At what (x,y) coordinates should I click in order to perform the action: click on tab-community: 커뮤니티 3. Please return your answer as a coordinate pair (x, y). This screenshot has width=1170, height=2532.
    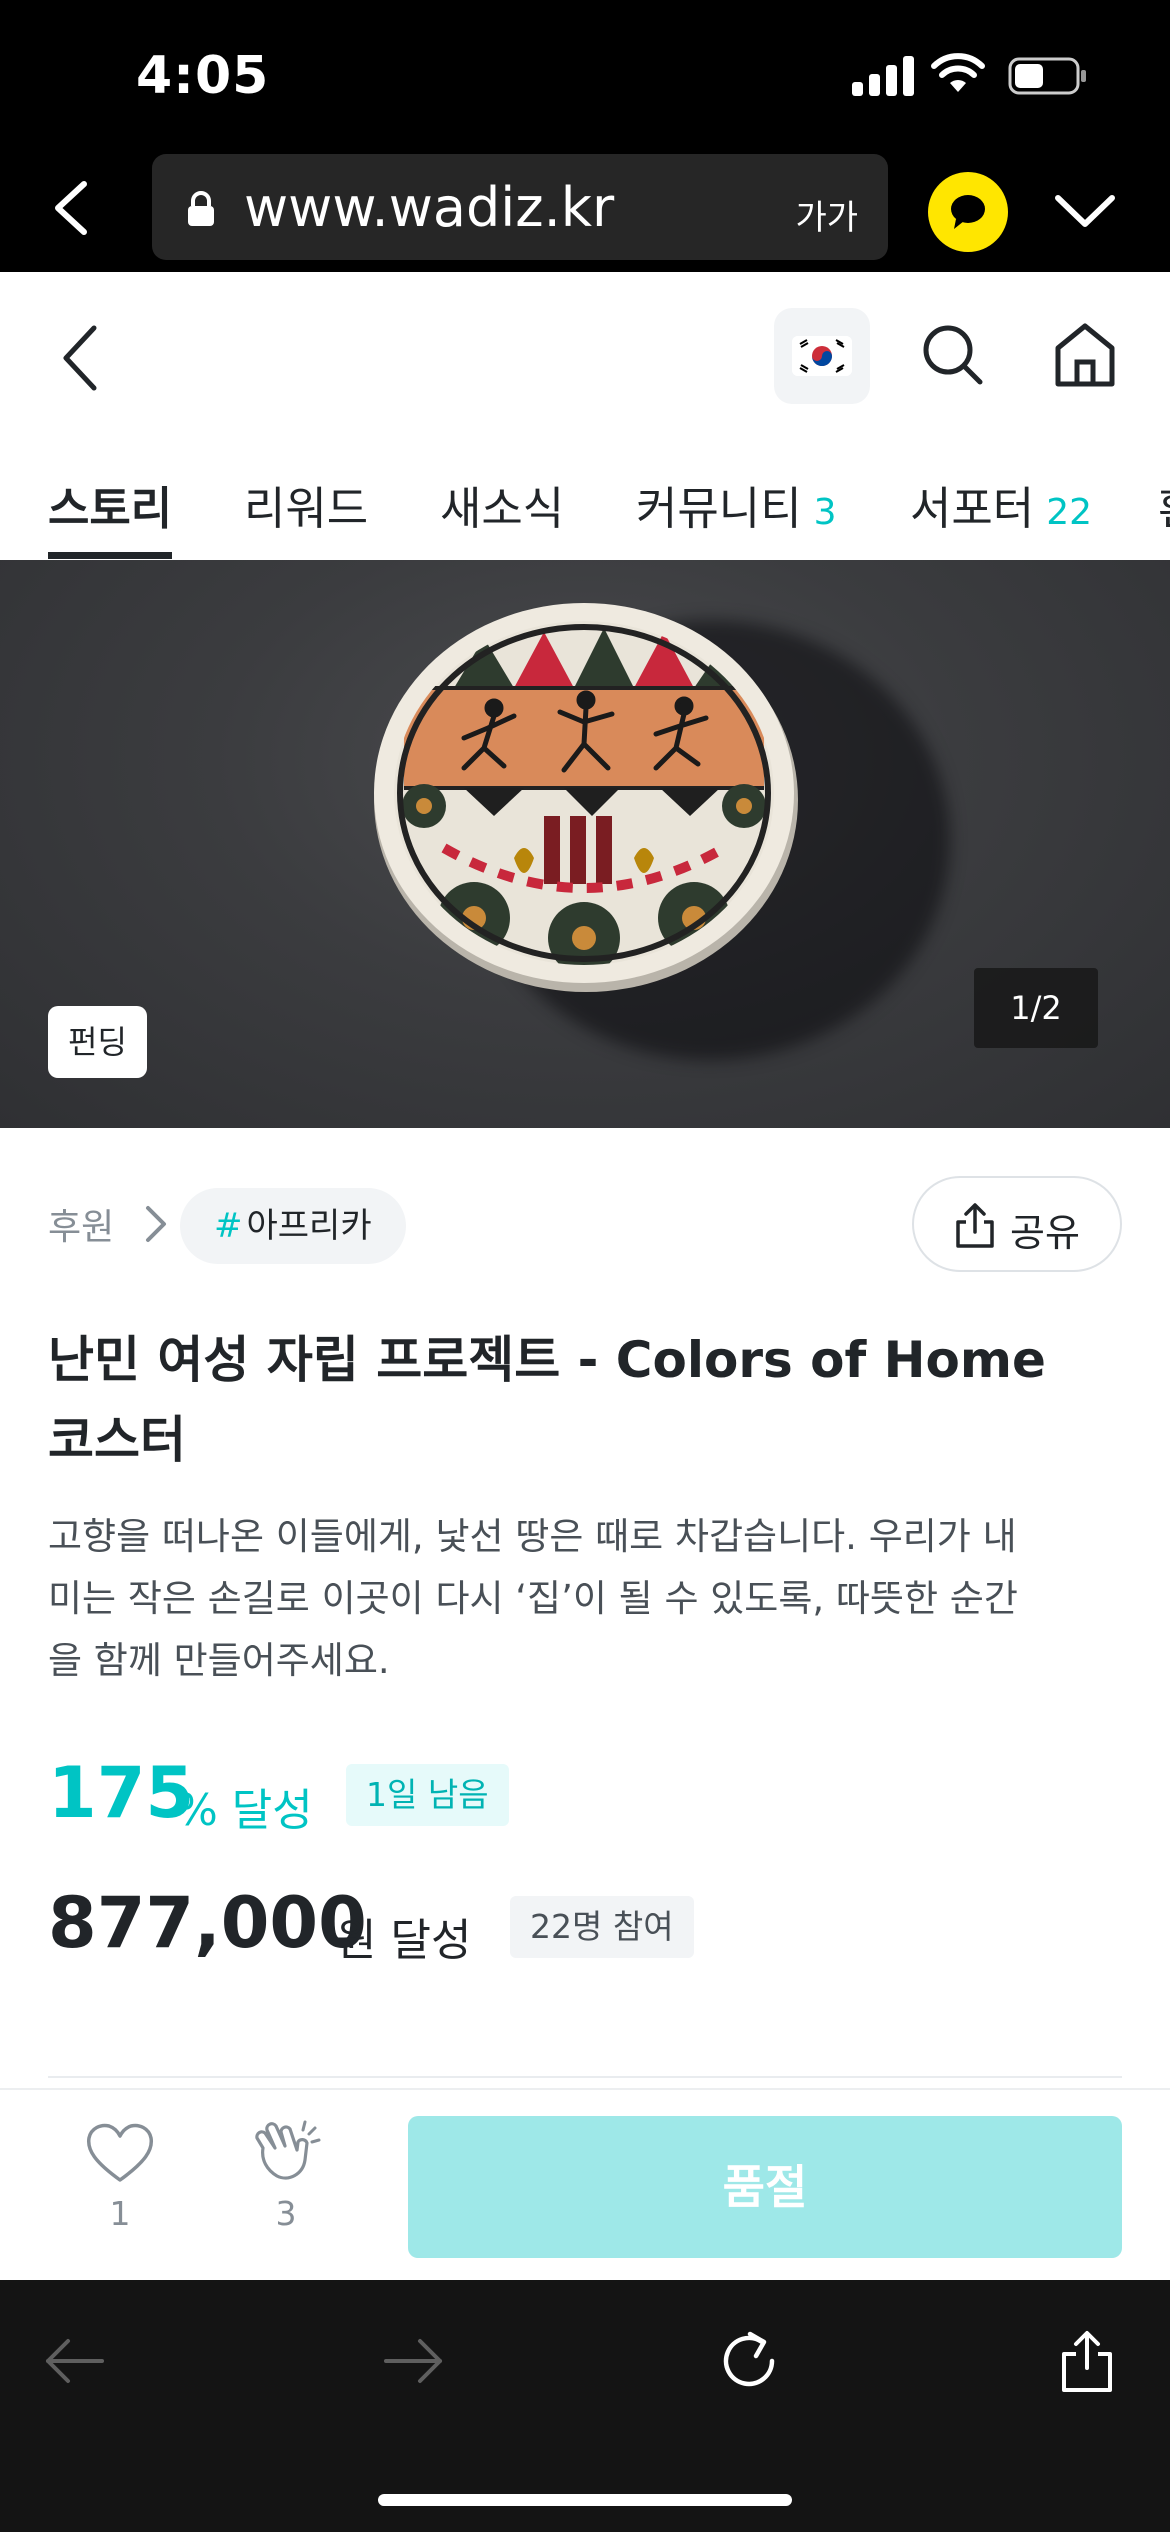
    Looking at the image, I should click on (736, 504).